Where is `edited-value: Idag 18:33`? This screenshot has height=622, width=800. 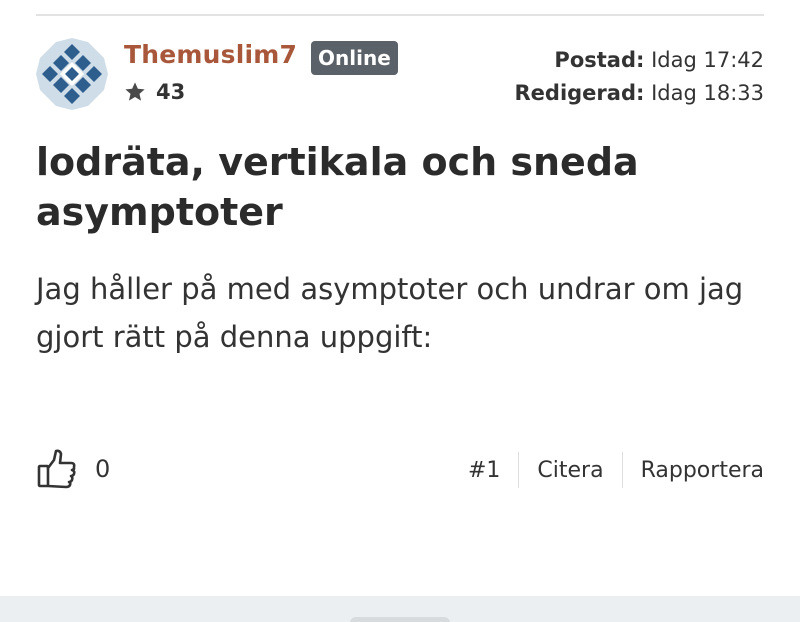
edited-value: Idag 18:33 is located at coordinates (707, 93).